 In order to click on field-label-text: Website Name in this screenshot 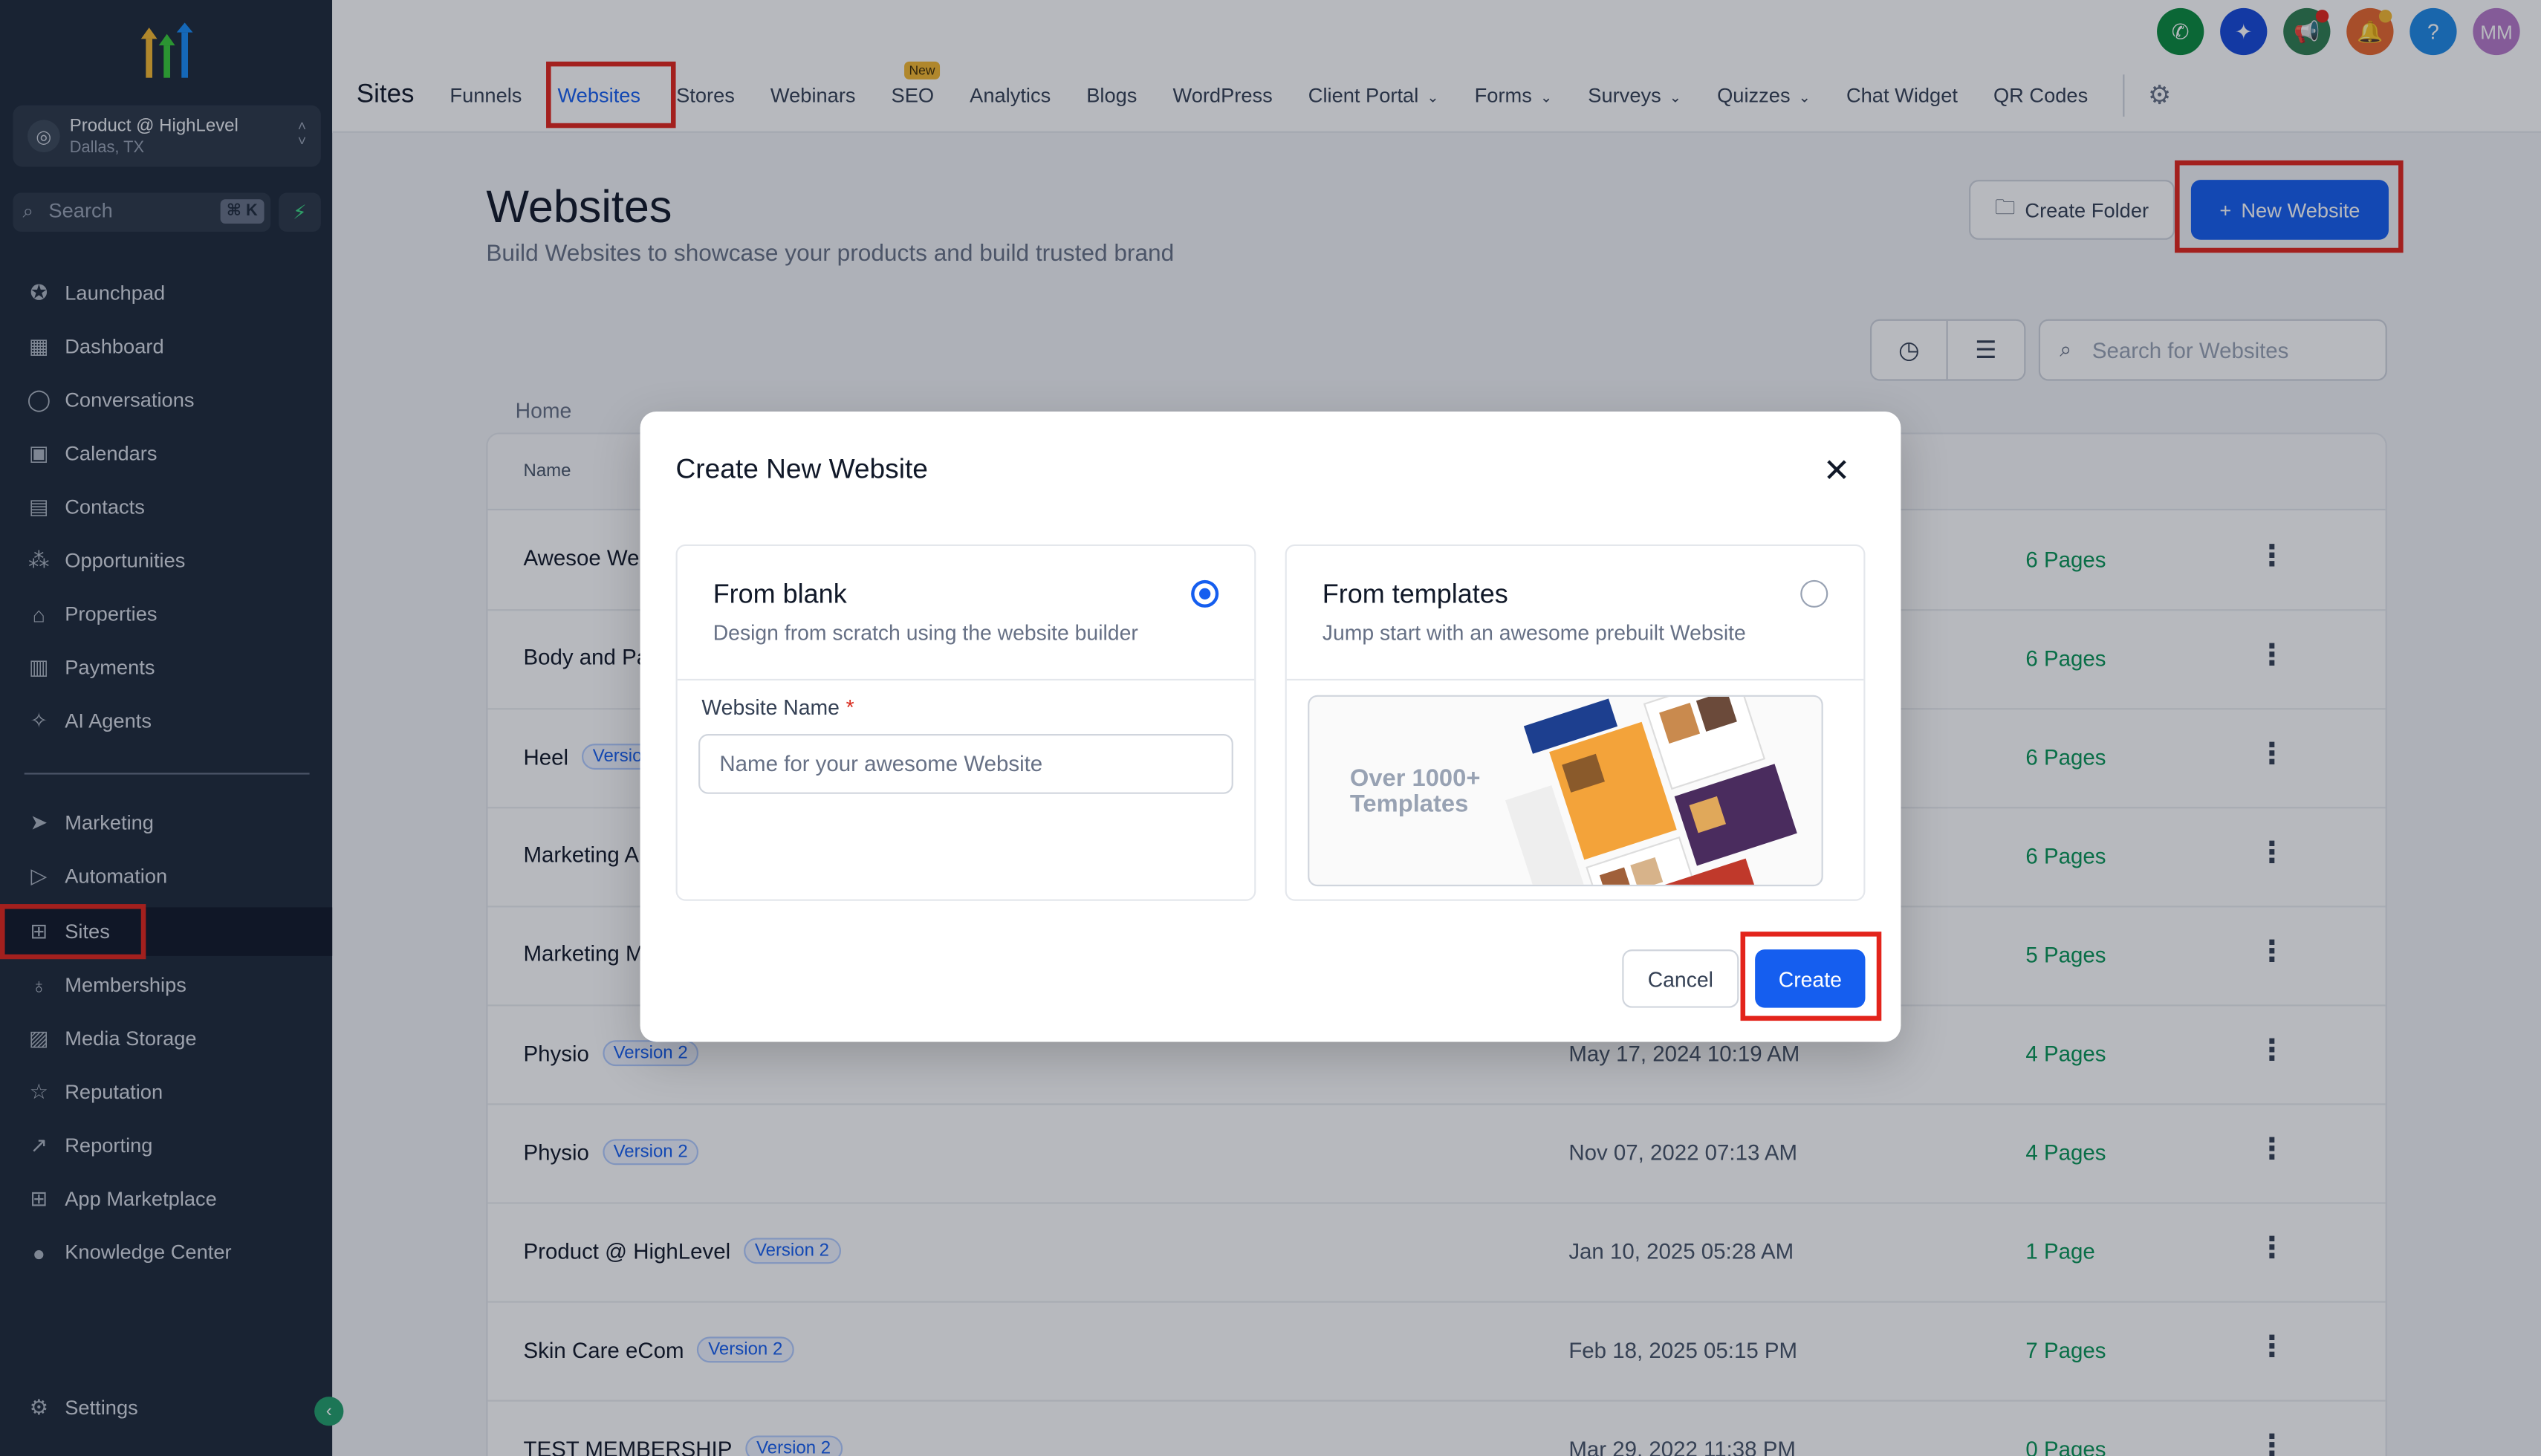, I will do `click(770, 707)`.